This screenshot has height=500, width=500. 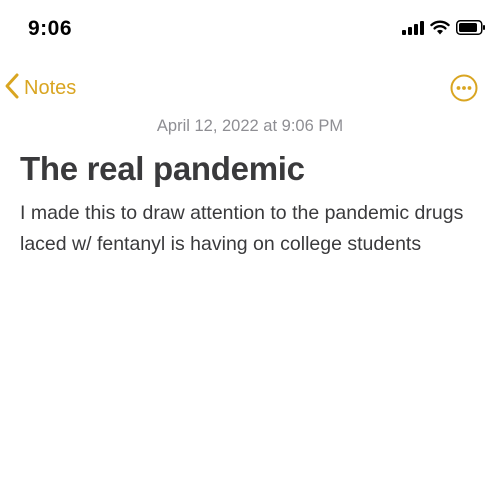 I want to click on ellipsis-circle-icon, so click(x=464, y=90).